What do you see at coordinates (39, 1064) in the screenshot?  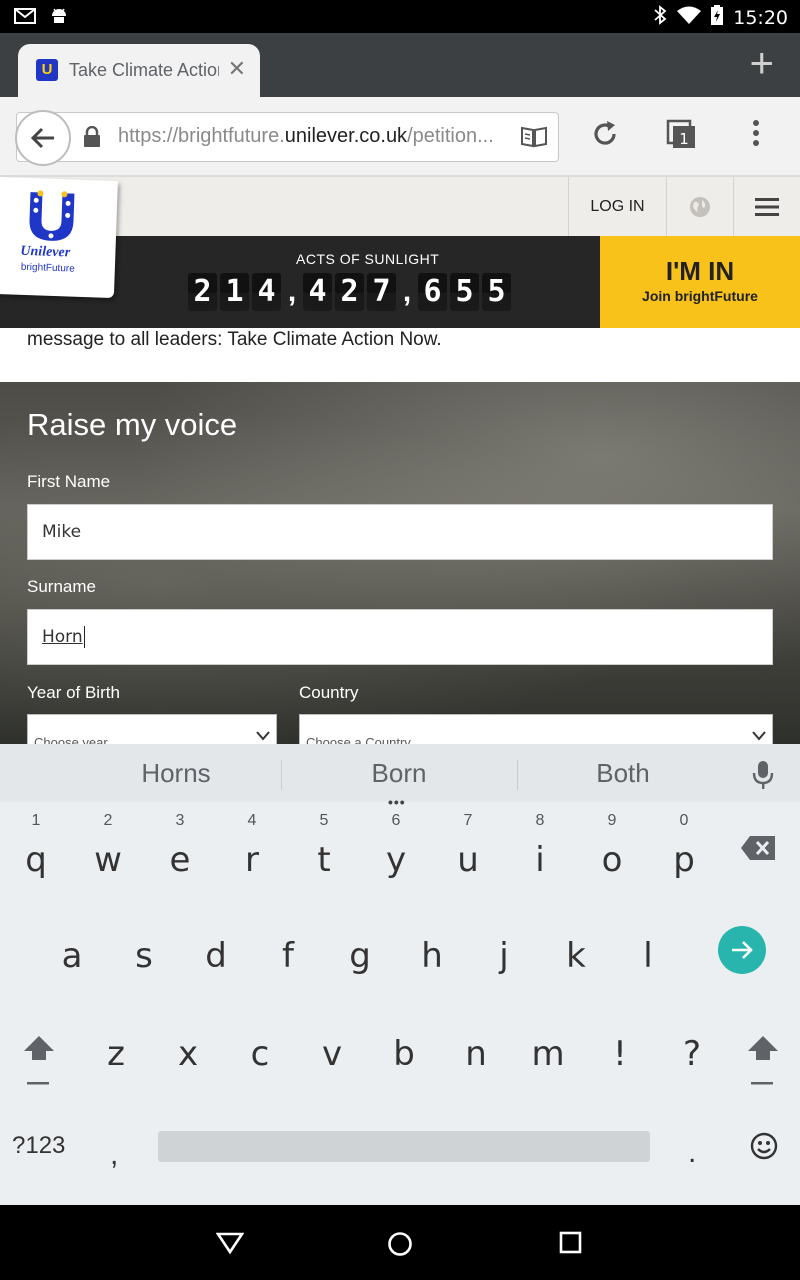 I see `shift-left-icon` at bounding box center [39, 1064].